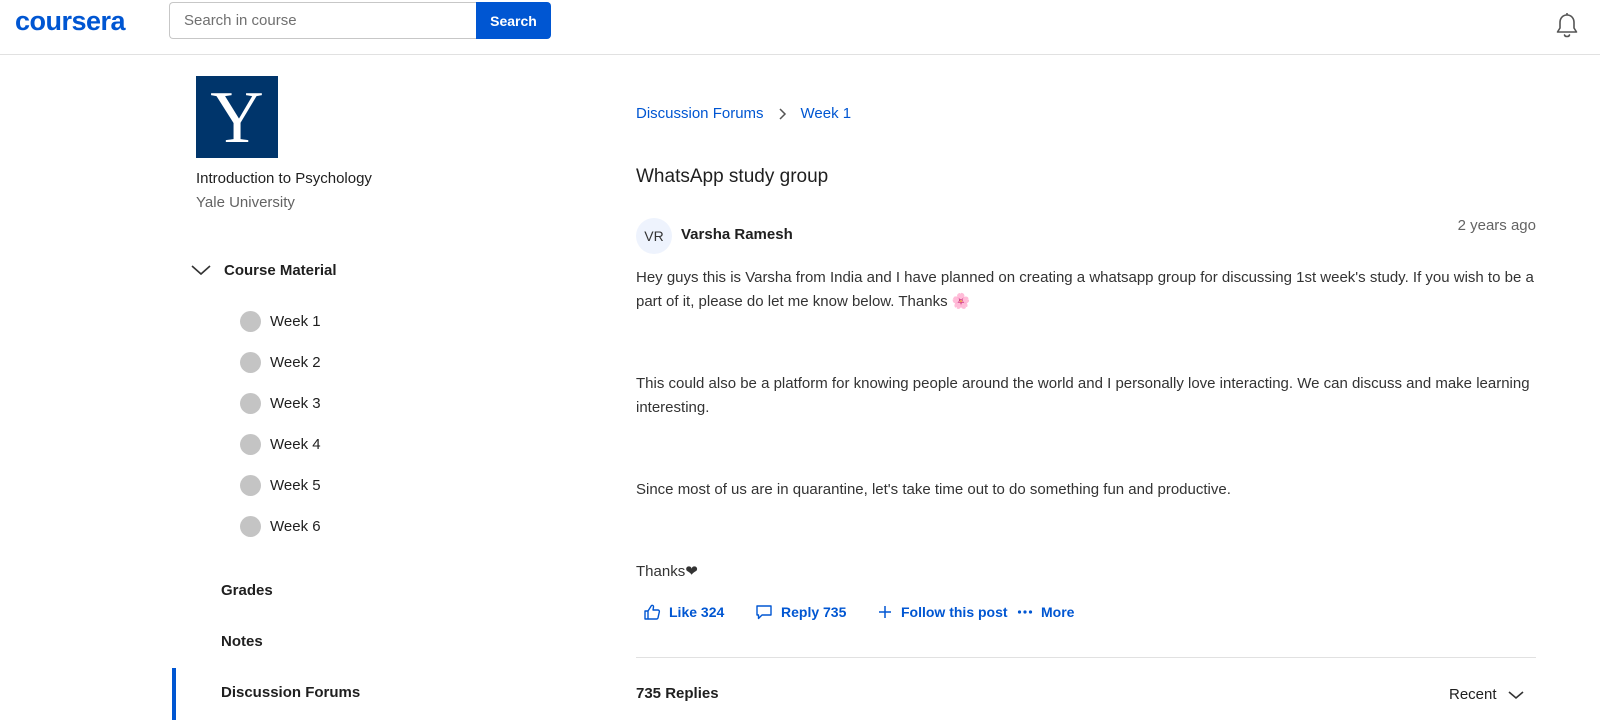 Image resolution: width=1600 pixels, height=723 pixels. I want to click on breadcrumb-week-1: Week 1, so click(826, 113).